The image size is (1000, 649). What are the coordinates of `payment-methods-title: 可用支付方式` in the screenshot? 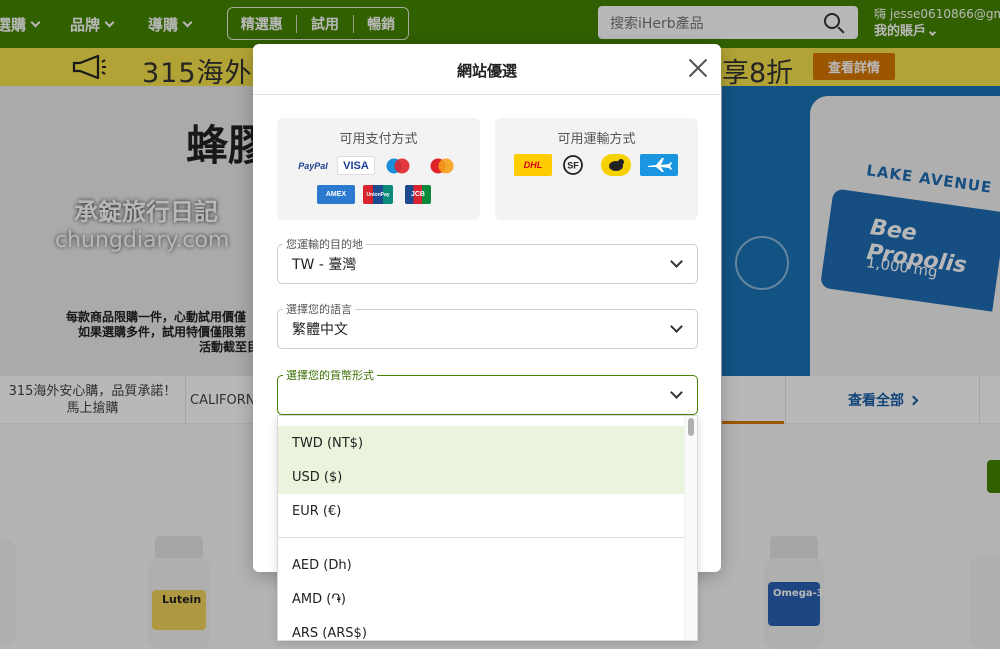 It's located at (378, 139).